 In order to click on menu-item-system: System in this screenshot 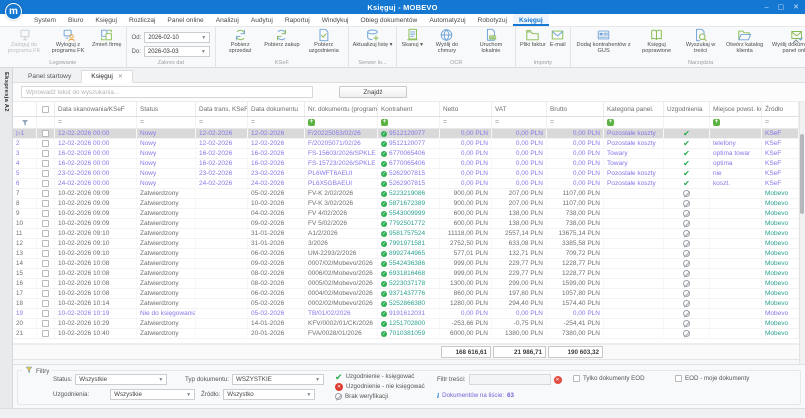, I will do `click(45, 20)`.